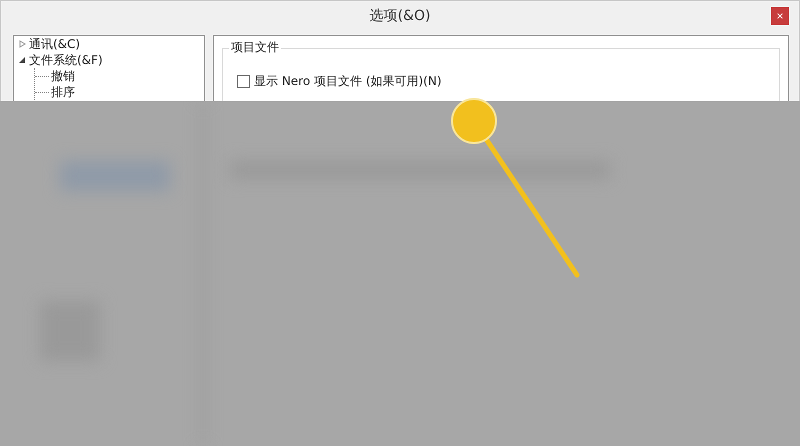 The height and width of the screenshot is (446, 800). I want to click on tree-item: 排序, so click(63, 92).